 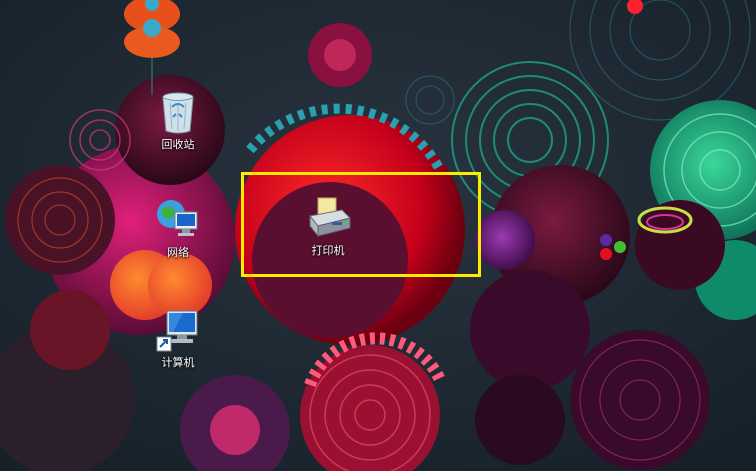 What do you see at coordinates (178, 330) in the screenshot?
I see `computer-icon` at bounding box center [178, 330].